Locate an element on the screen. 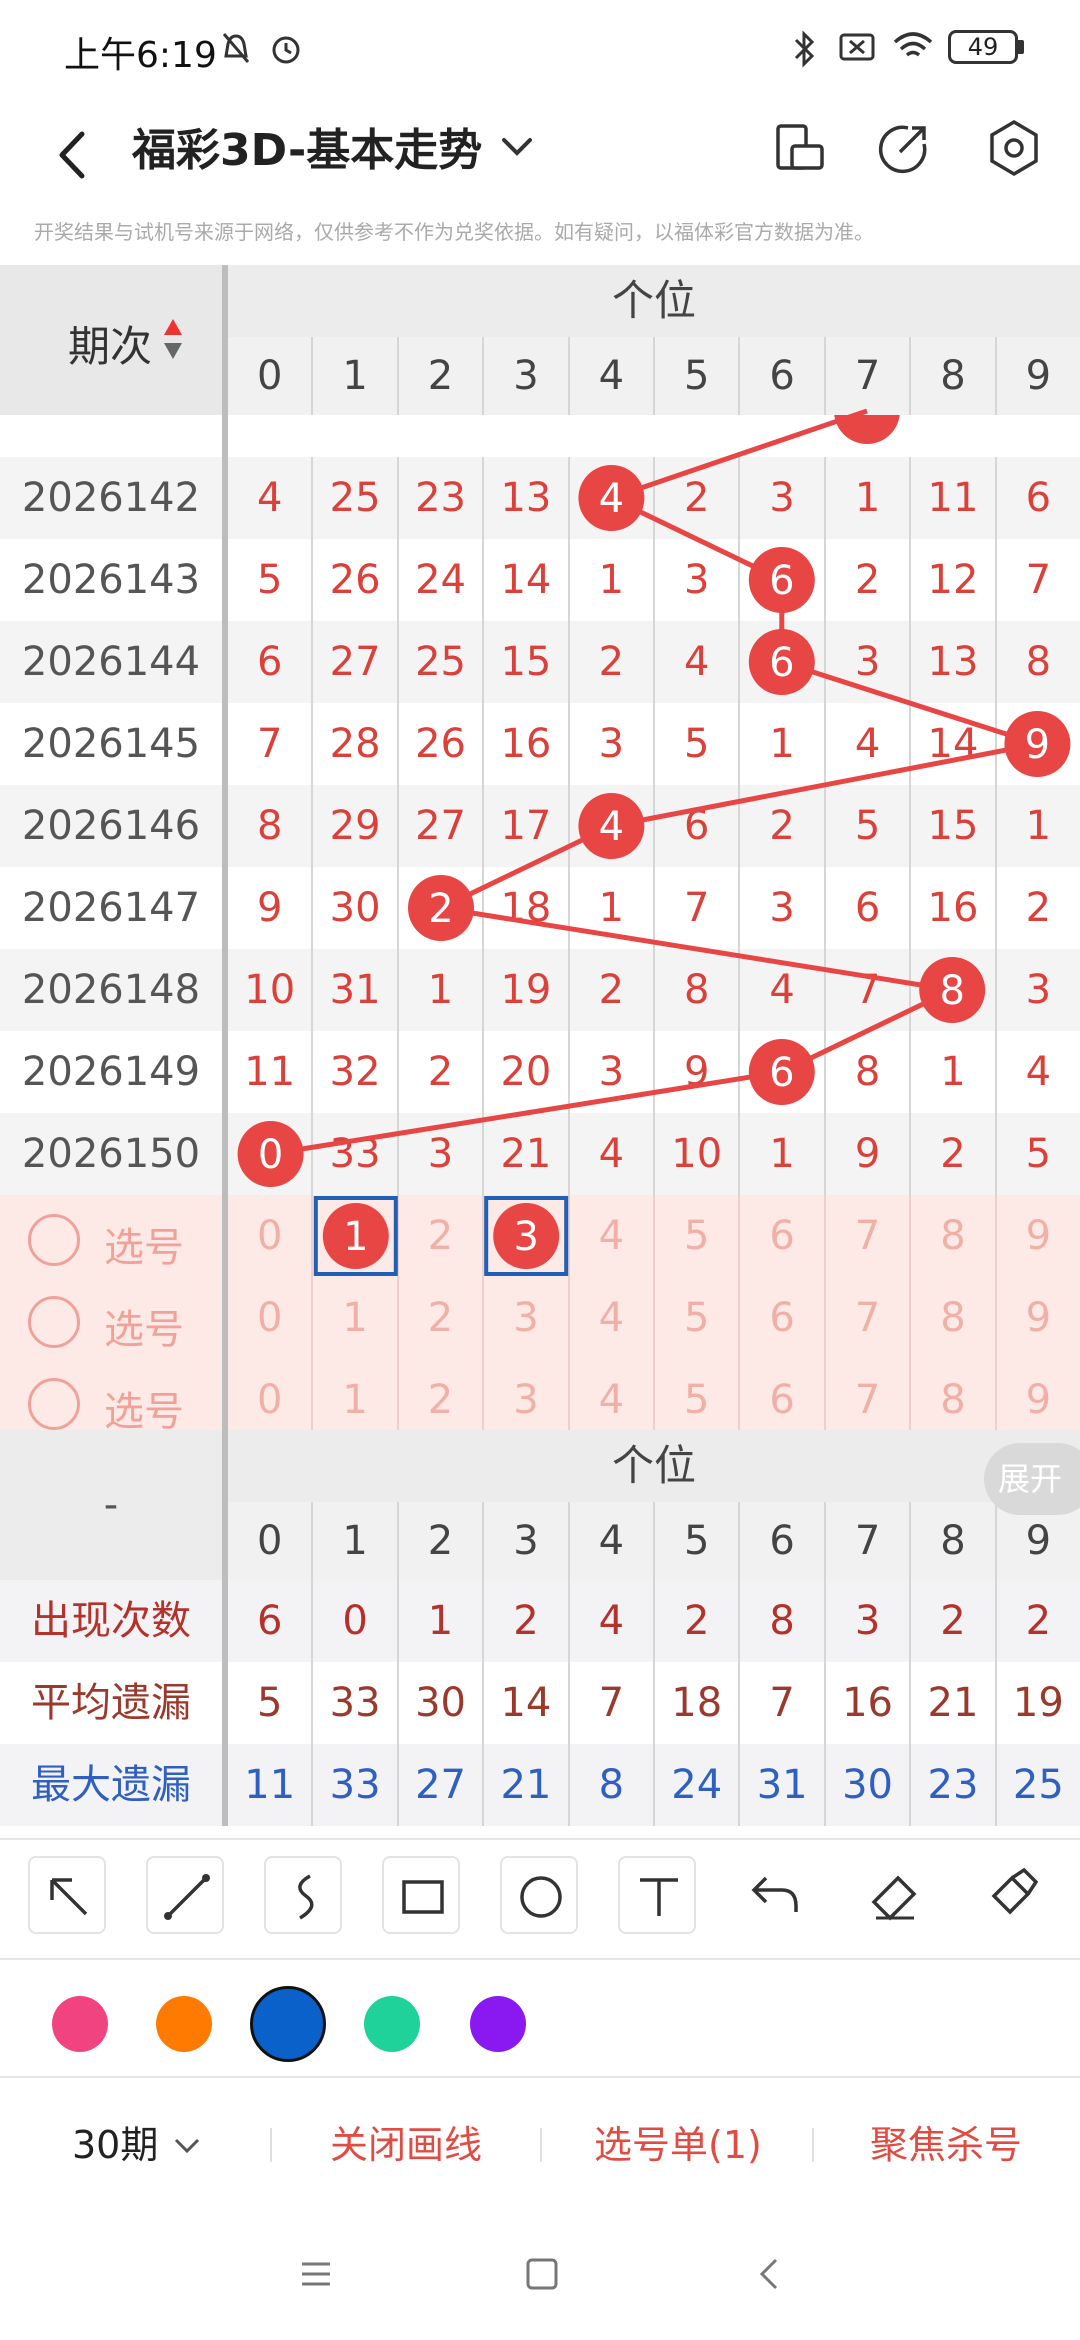 The width and height of the screenshot is (1080, 2340). undo-icon is located at coordinates (775, 1895).